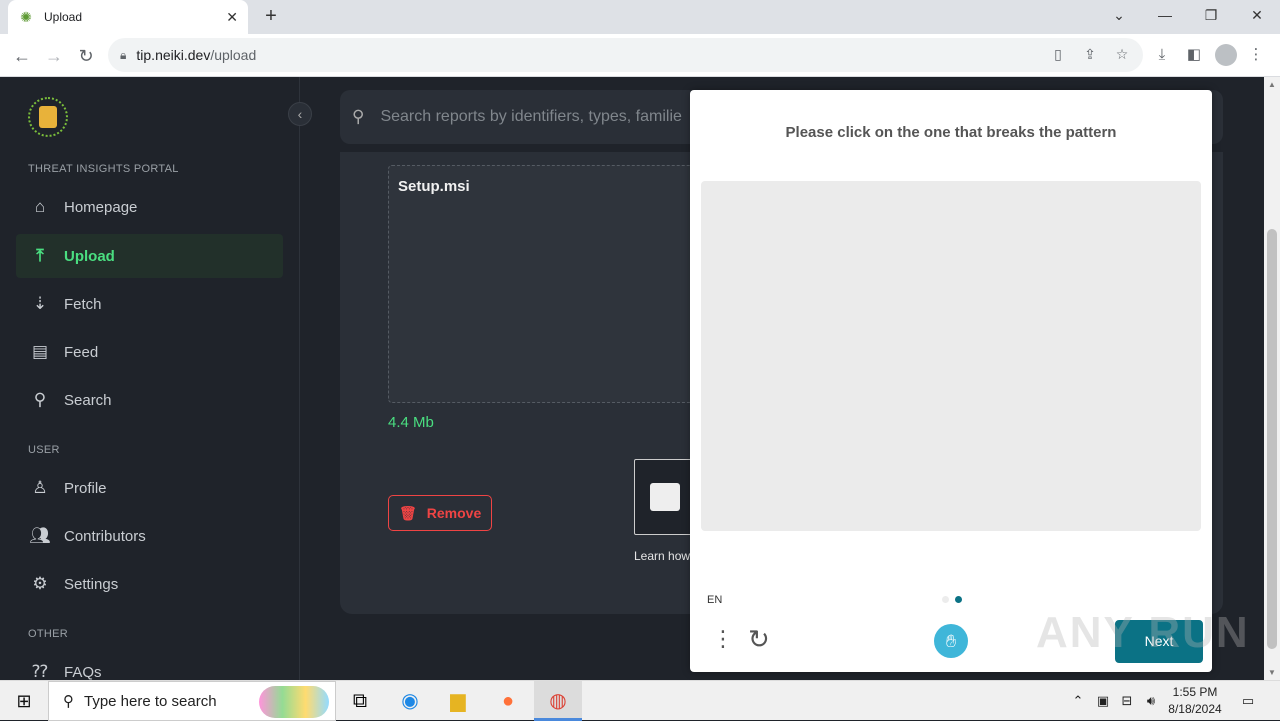  Describe the element at coordinates (149, 536) in the screenshot. I see `sidebar-item-contributors: 👥︎ Contributors` at that location.